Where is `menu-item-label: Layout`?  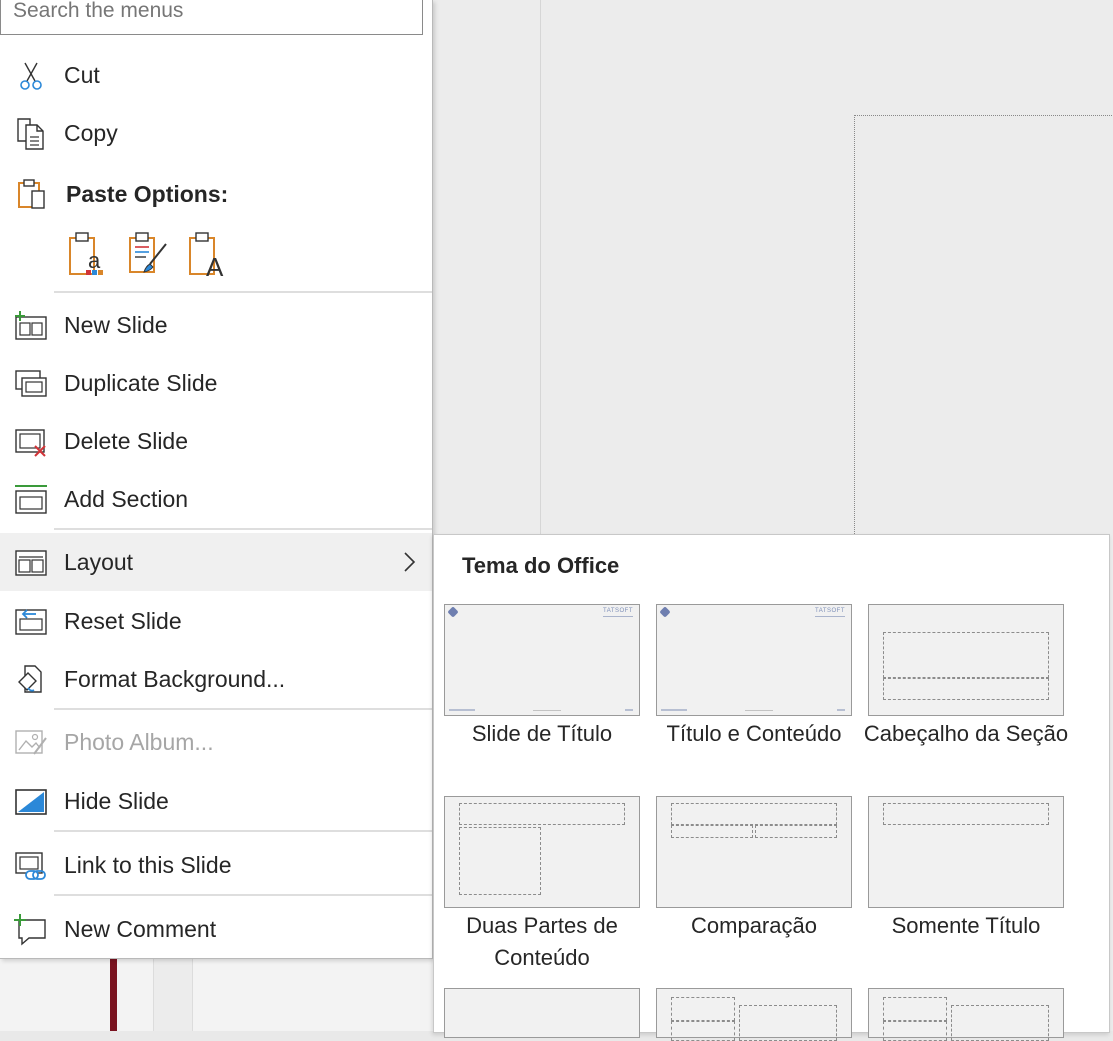 menu-item-label: Layout is located at coordinates (99, 561).